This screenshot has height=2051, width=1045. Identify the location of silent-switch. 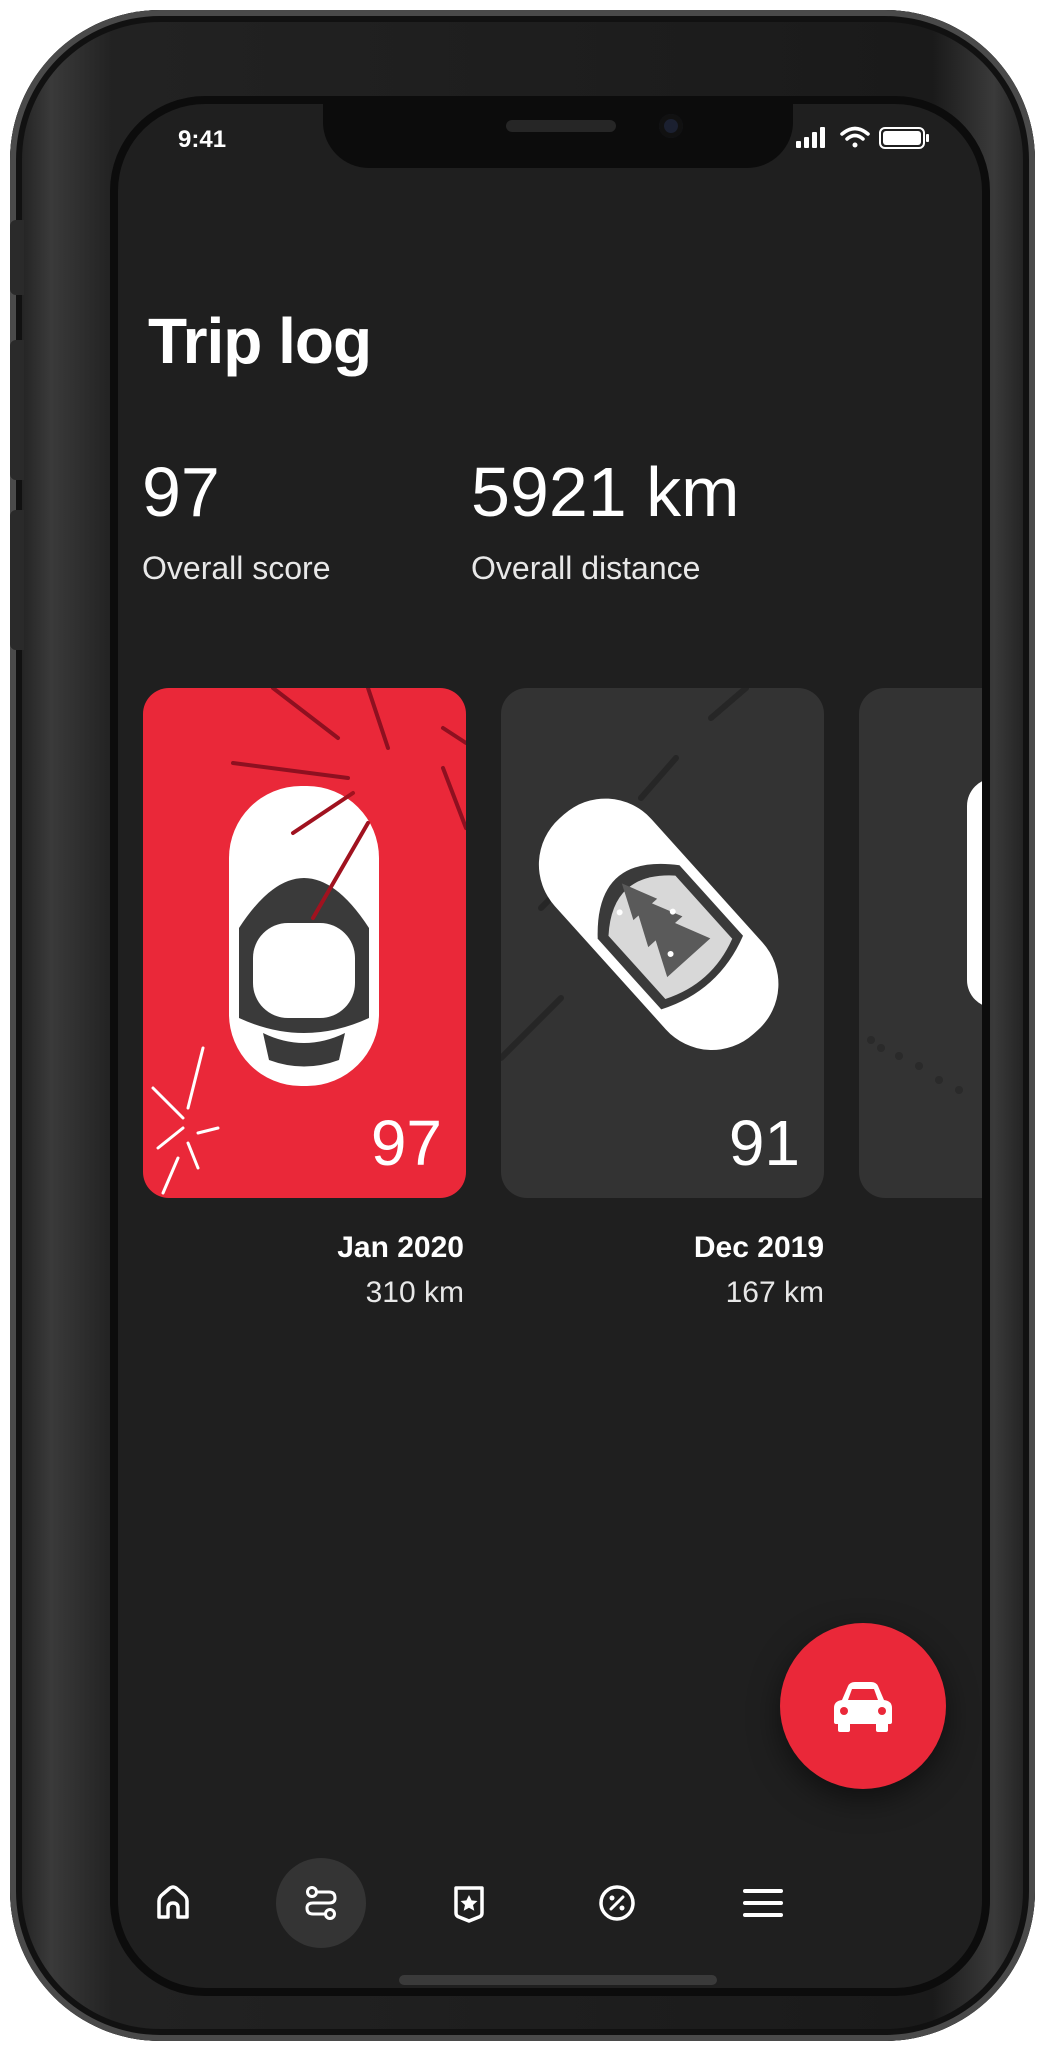
(17, 257).